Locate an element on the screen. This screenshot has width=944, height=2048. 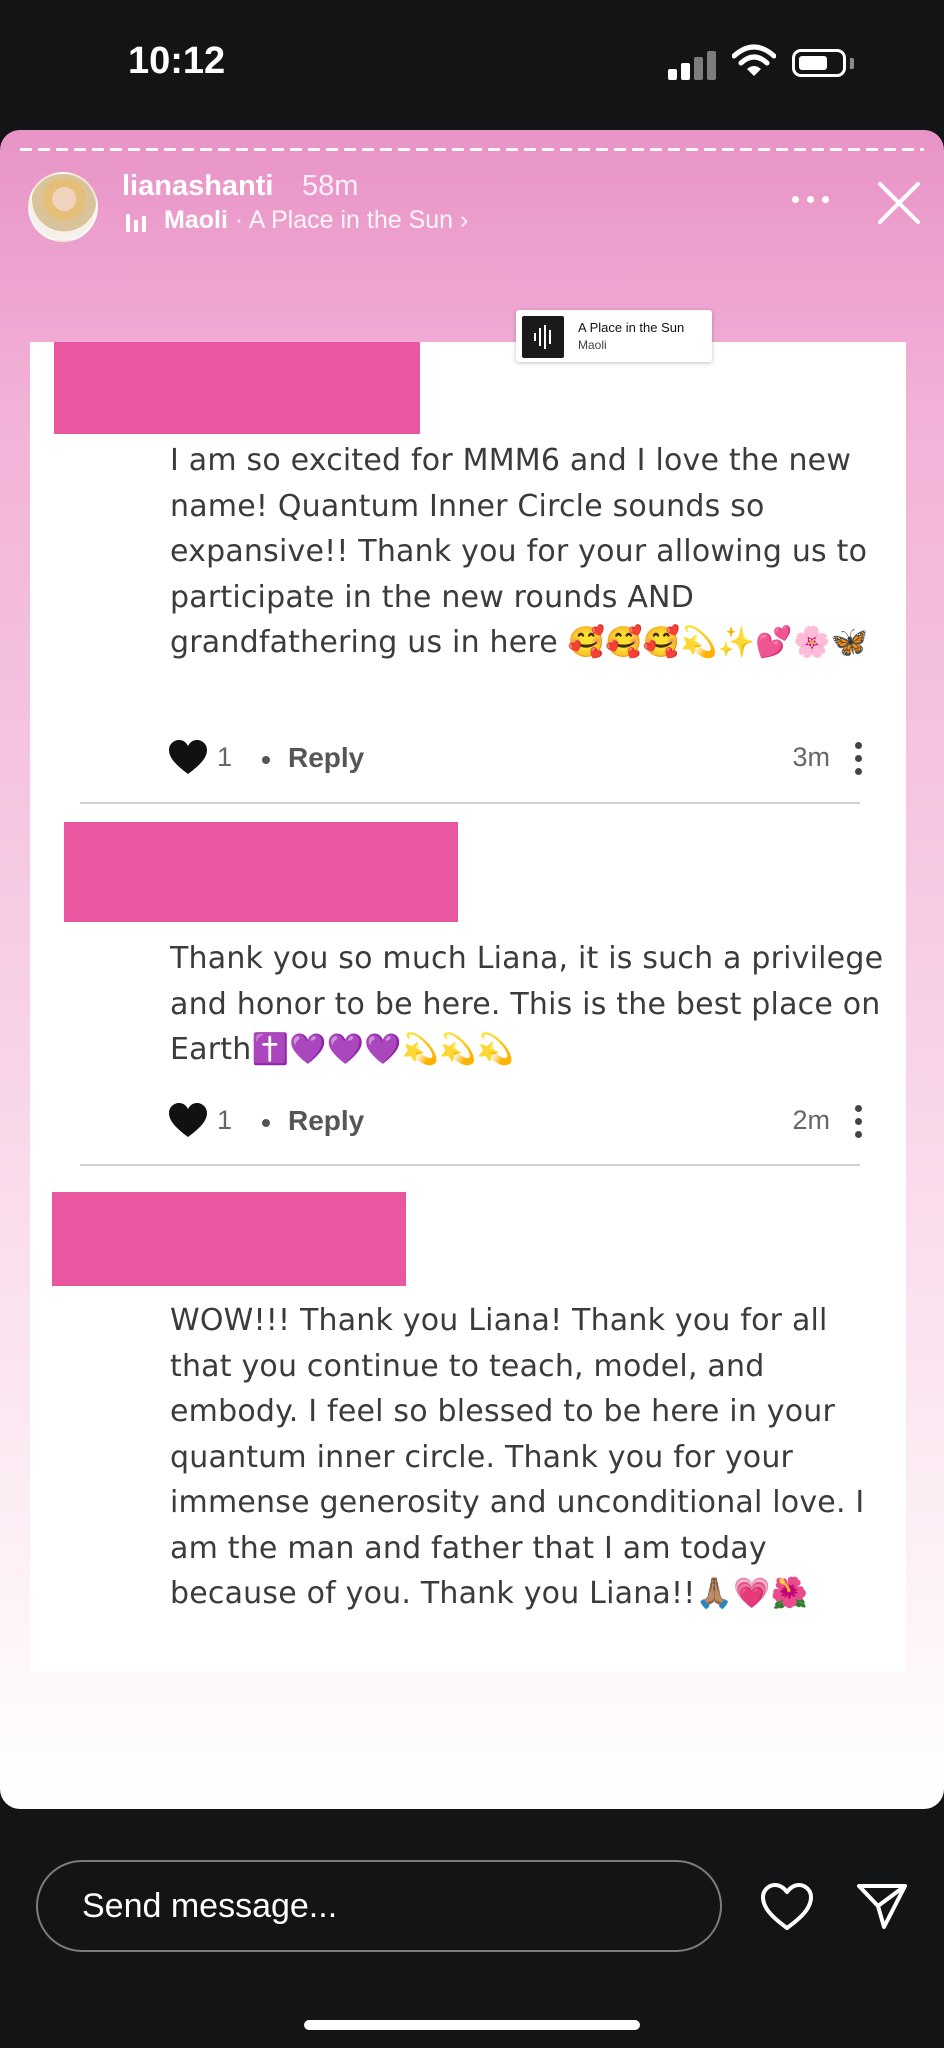
close-icon is located at coordinates (899, 203).